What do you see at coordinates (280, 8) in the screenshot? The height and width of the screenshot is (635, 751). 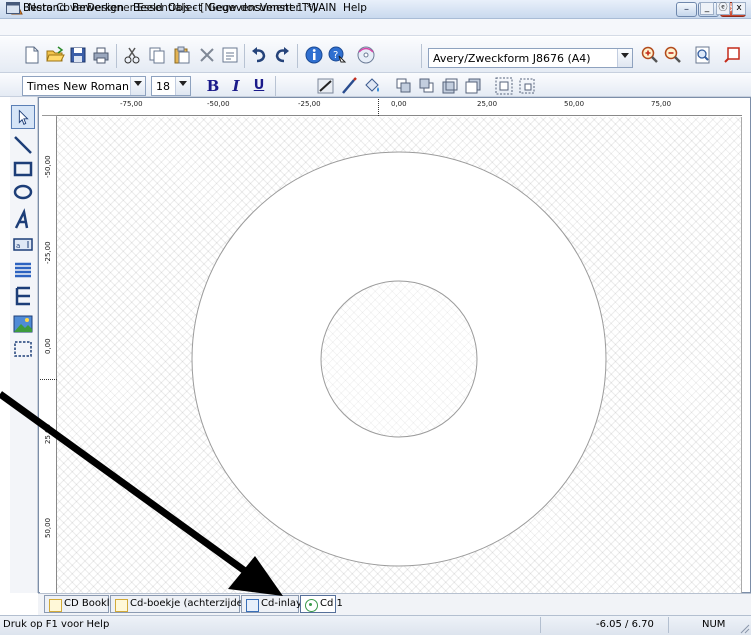 I see `menu-venster: Venster` at bounding box center [280, 8].